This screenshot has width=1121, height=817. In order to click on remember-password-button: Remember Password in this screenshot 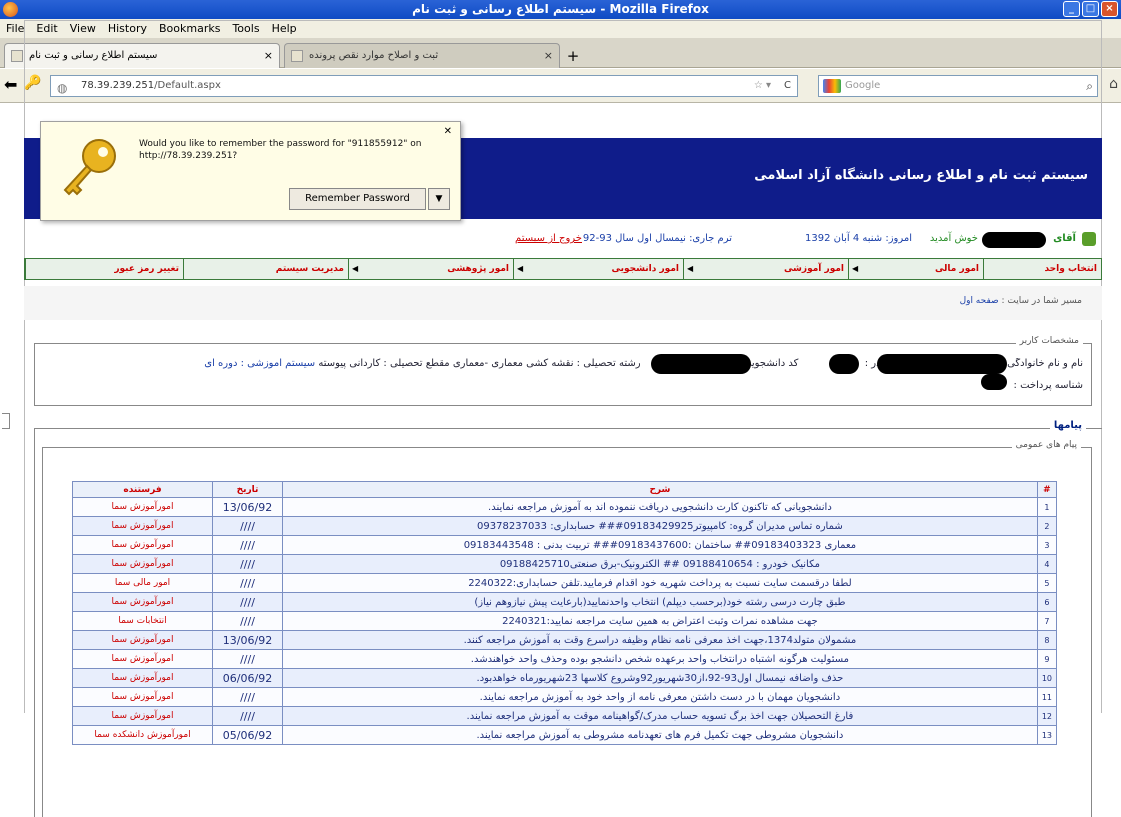, I will do `click(357, 199)`.